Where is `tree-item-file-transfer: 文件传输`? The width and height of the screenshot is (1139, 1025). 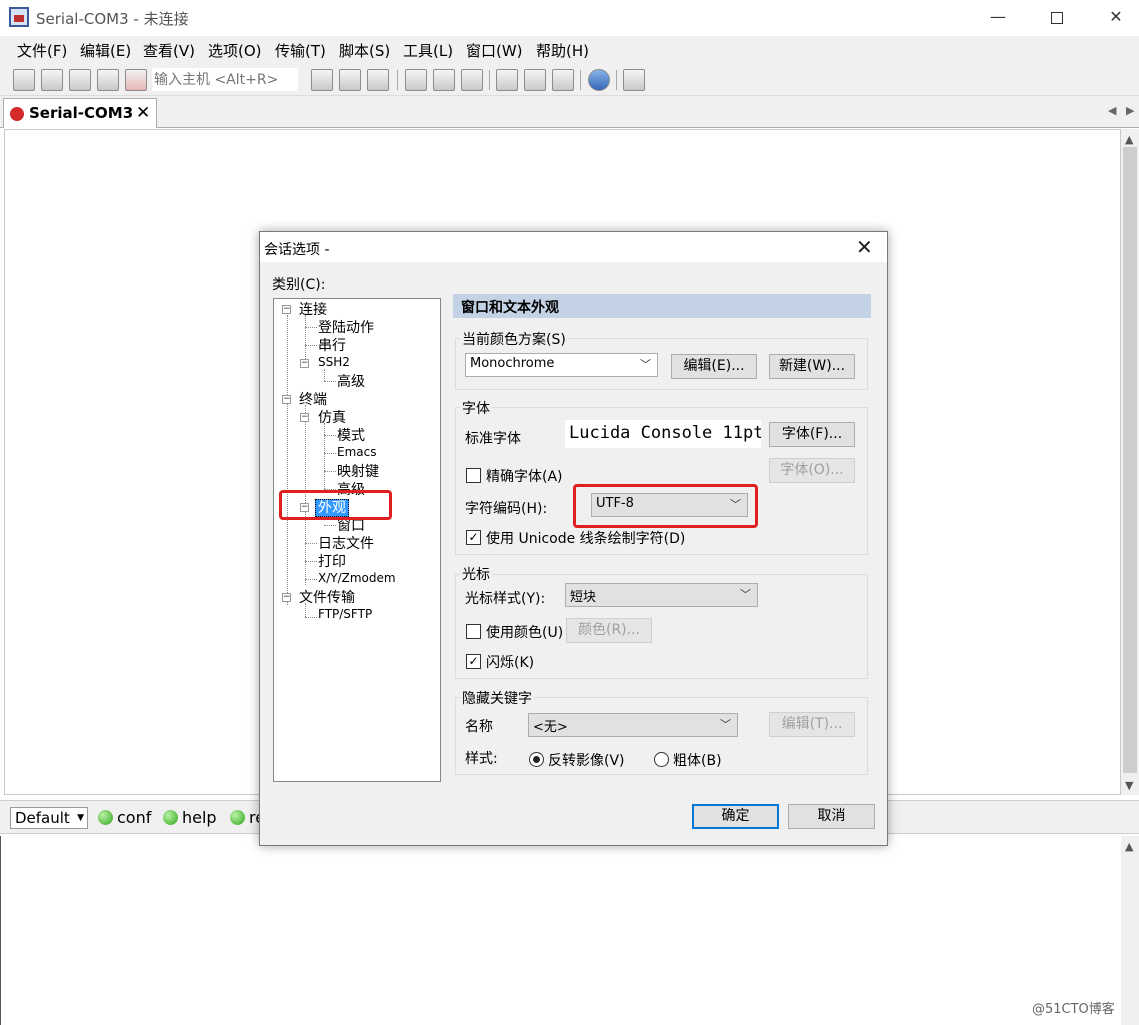 tree-item-file-transfer: 文件传输 is located at coordinates (327, 597).